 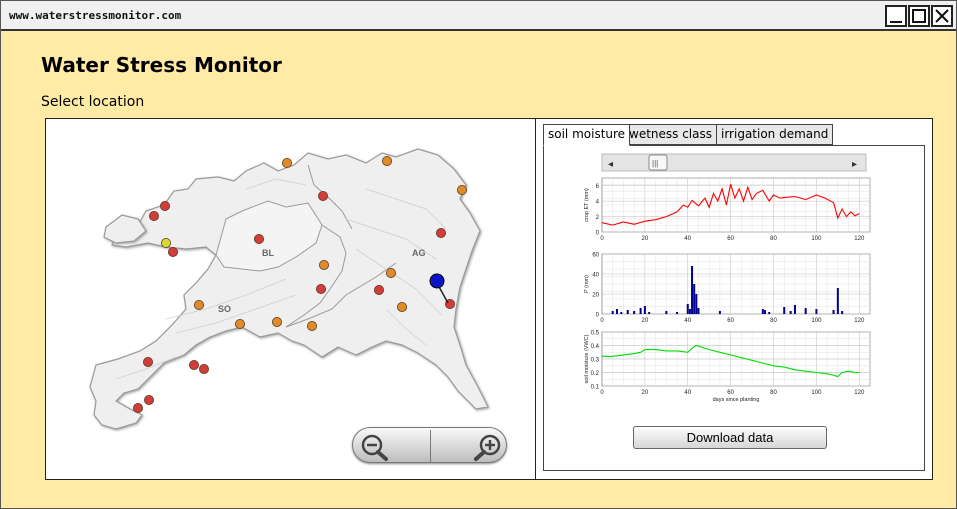 What do you see at coordinates (655, 163) in the screenshot?
I see `slider-thumb-grip: |||` at bounding box center [655, 163].